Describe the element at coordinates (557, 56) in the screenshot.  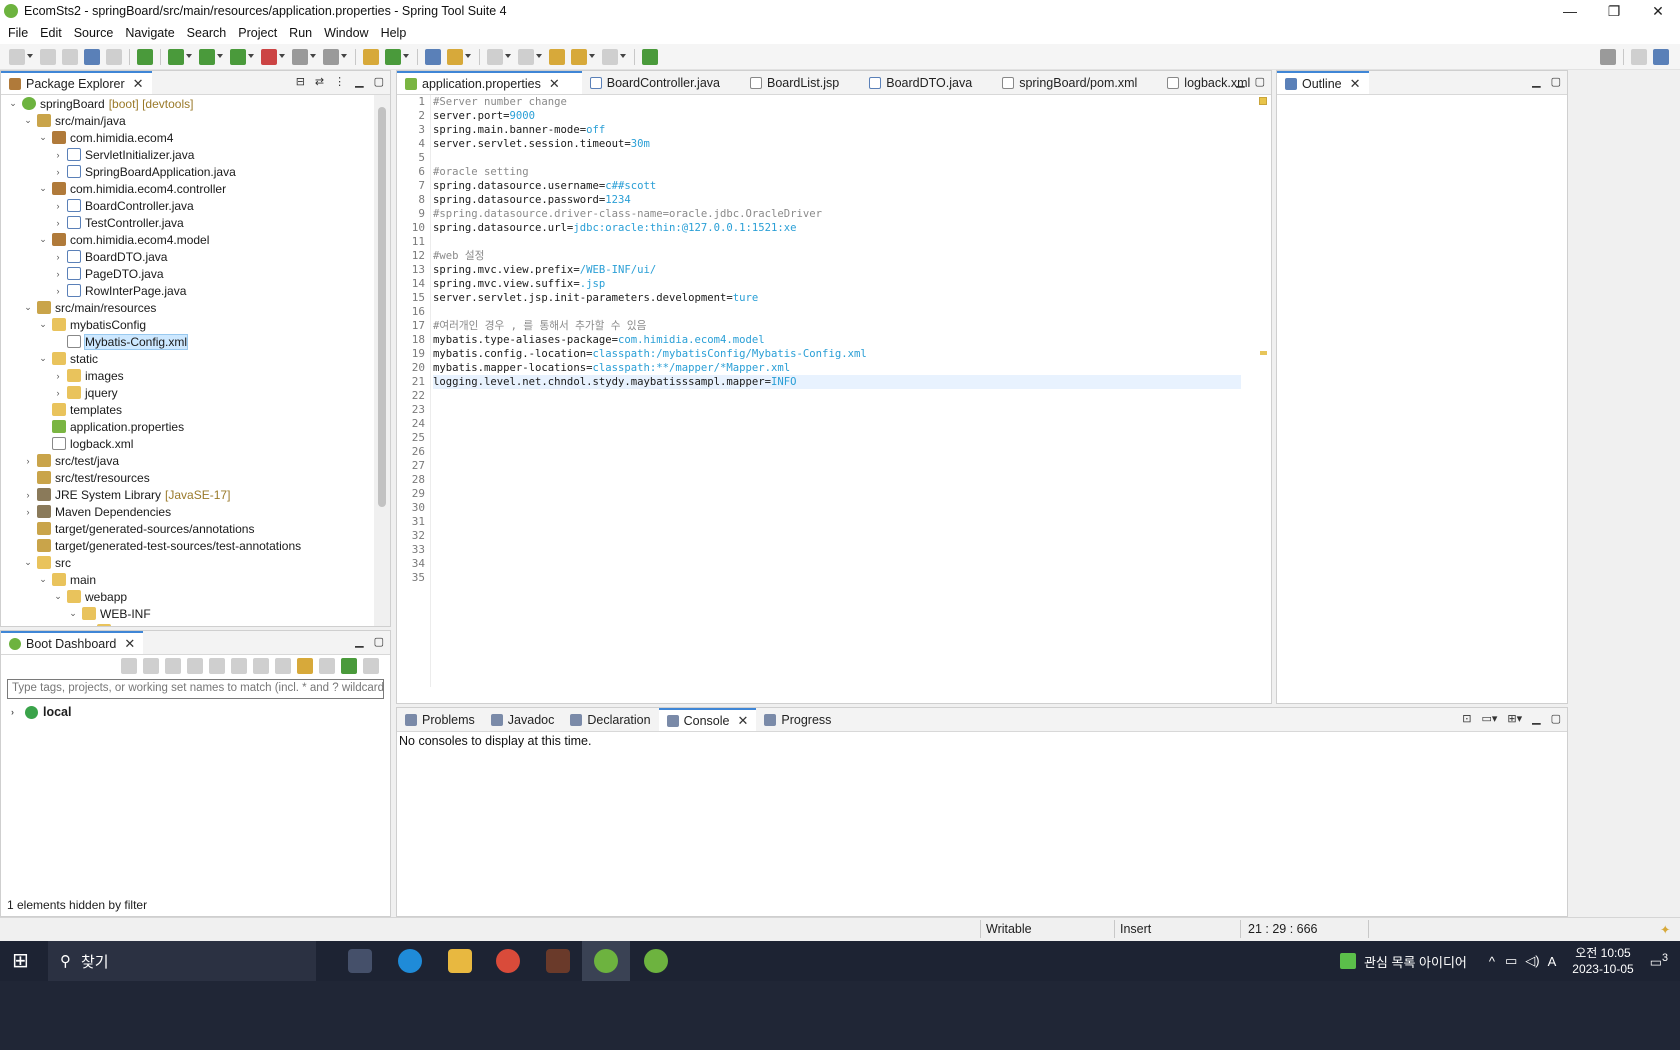
I see `last-edit-icon` at that location.